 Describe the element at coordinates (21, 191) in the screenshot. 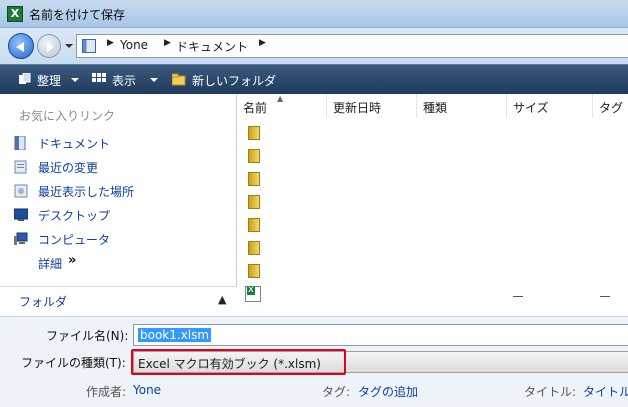

I see `recent-places-icon` at that location.